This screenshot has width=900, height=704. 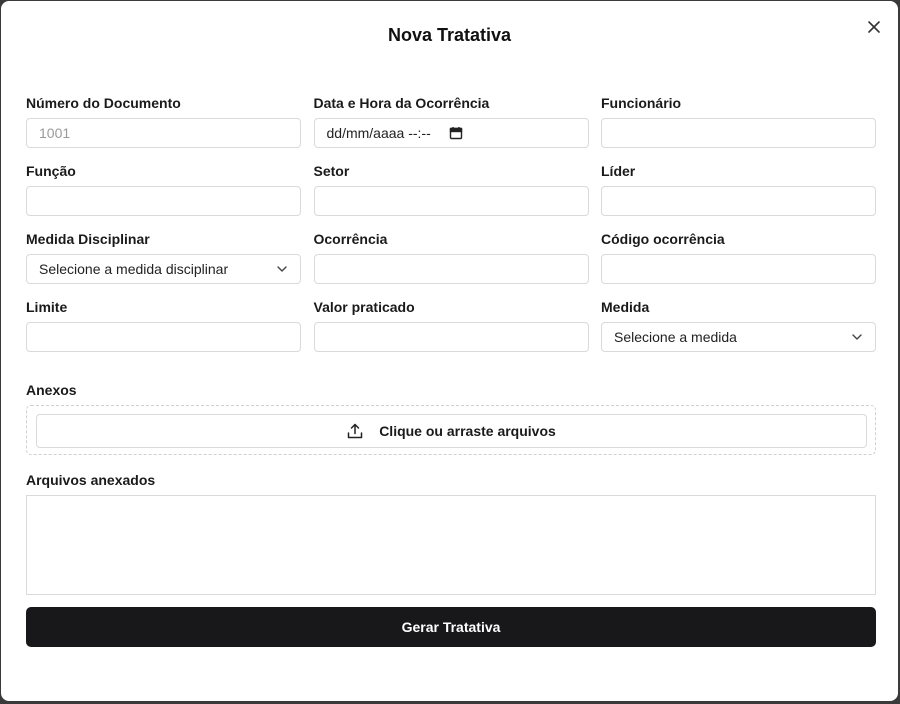 What do you see at coordinates (47, 307) in the screenshot?
I see `limite-label: Limite` at bounding box center [47, 307].